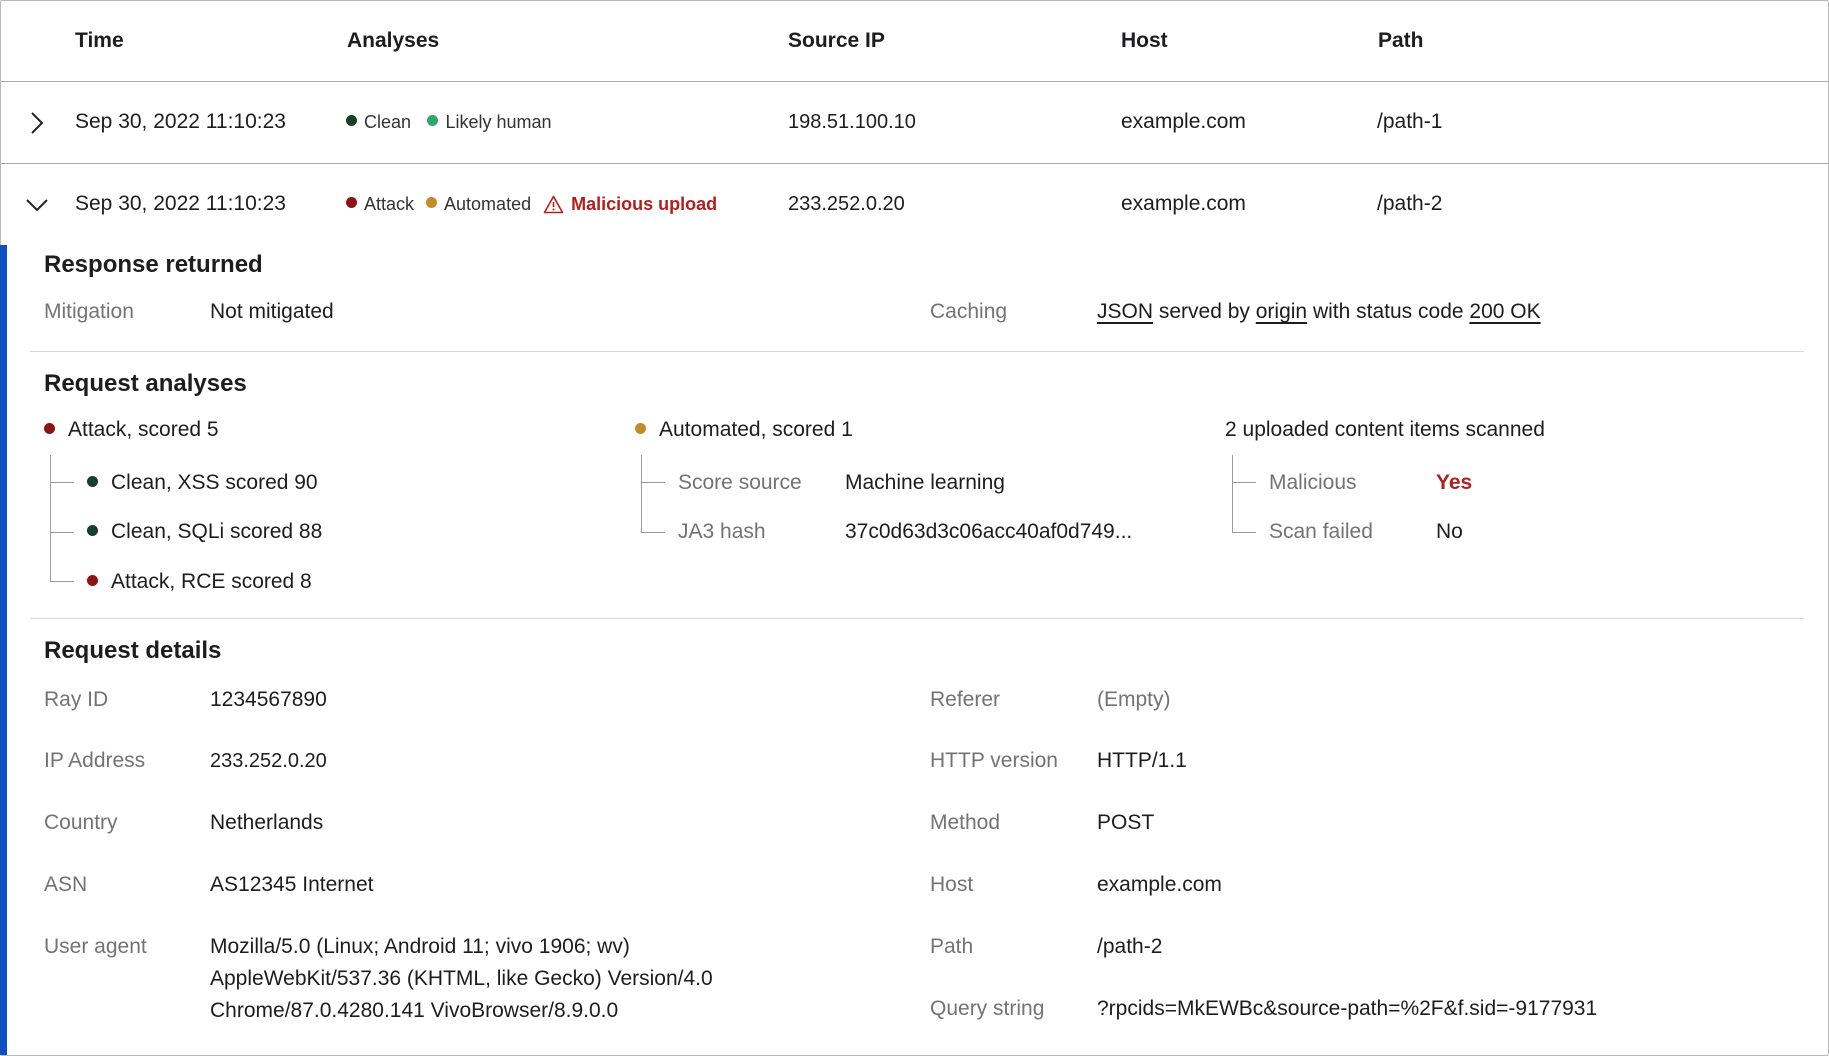  I want to click on query-string-label: Query string, so click(987, 1008).